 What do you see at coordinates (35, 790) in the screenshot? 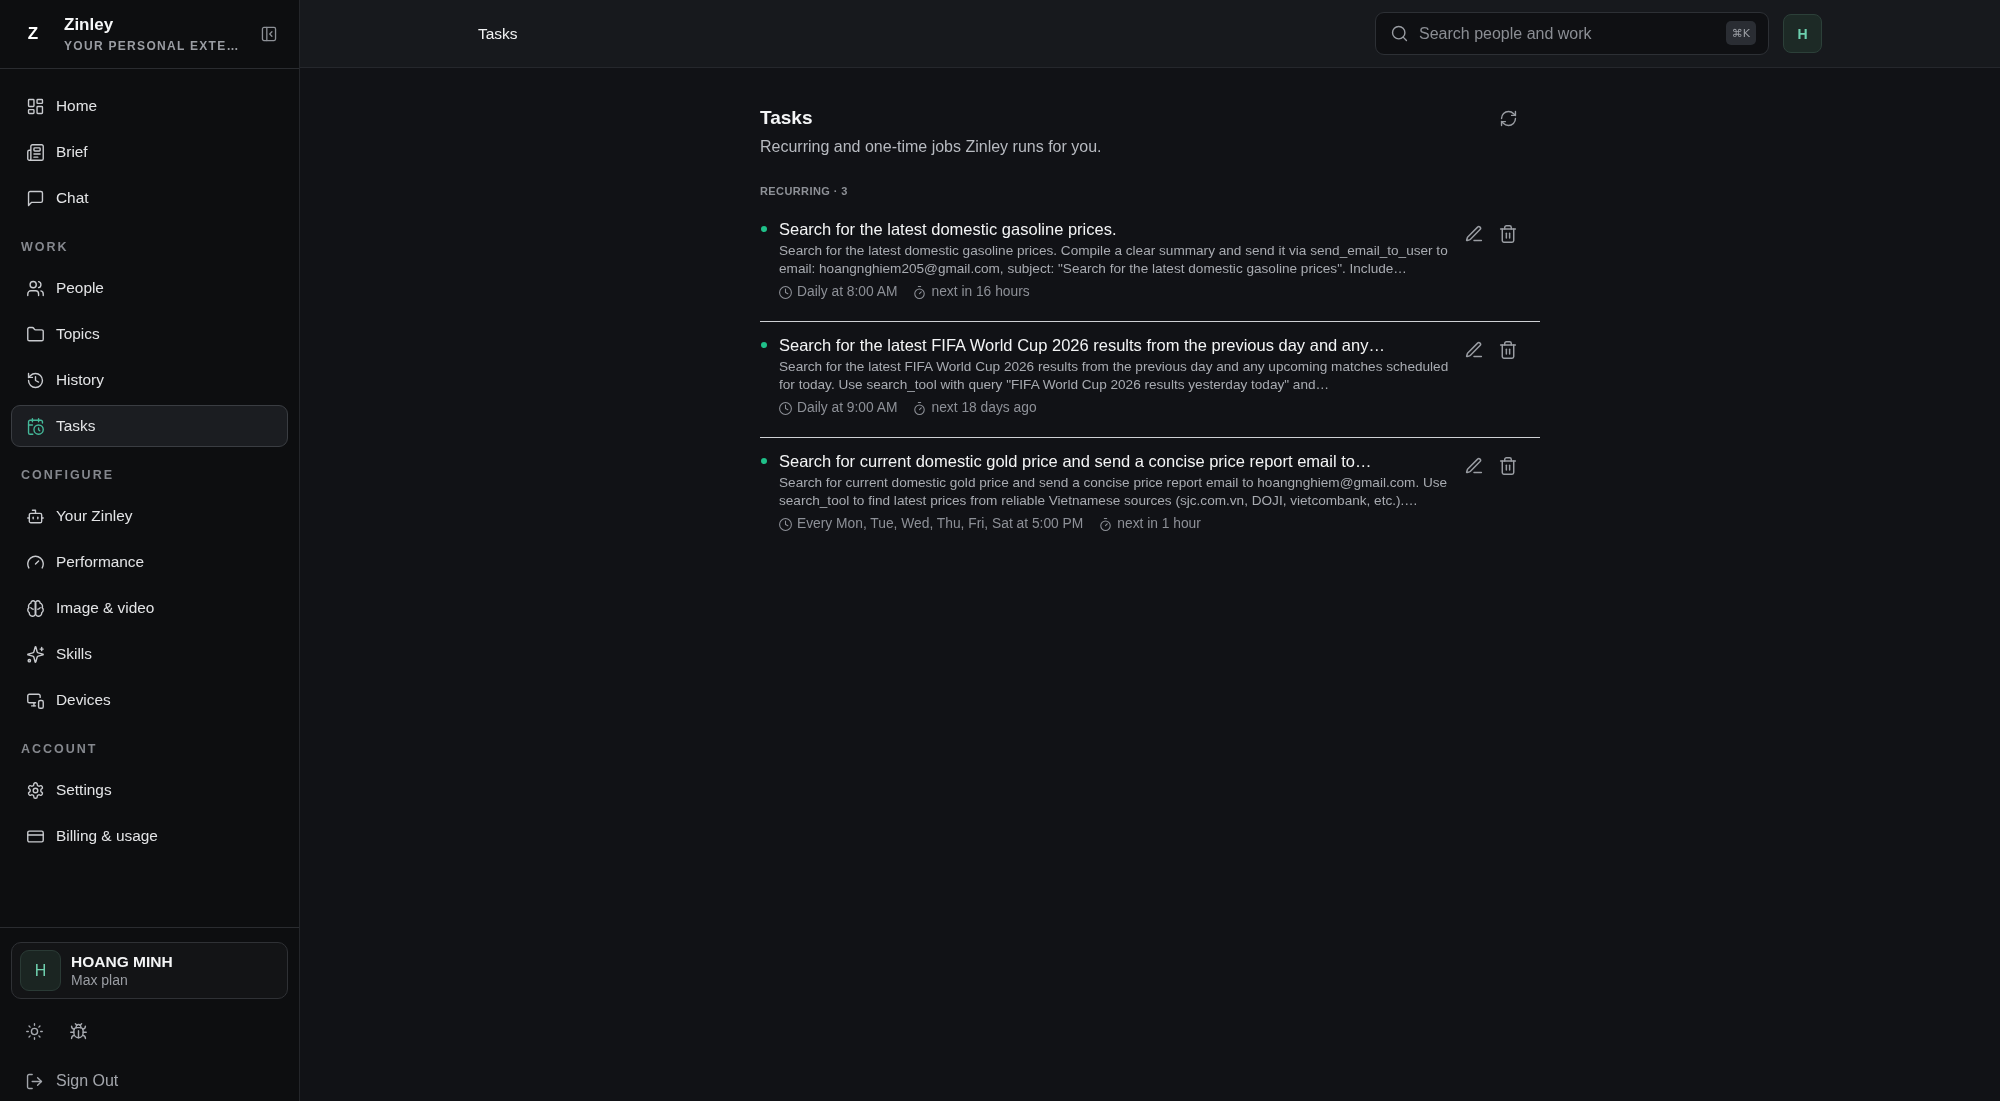
I see `settings-icon` at bounding box center [35, 790].